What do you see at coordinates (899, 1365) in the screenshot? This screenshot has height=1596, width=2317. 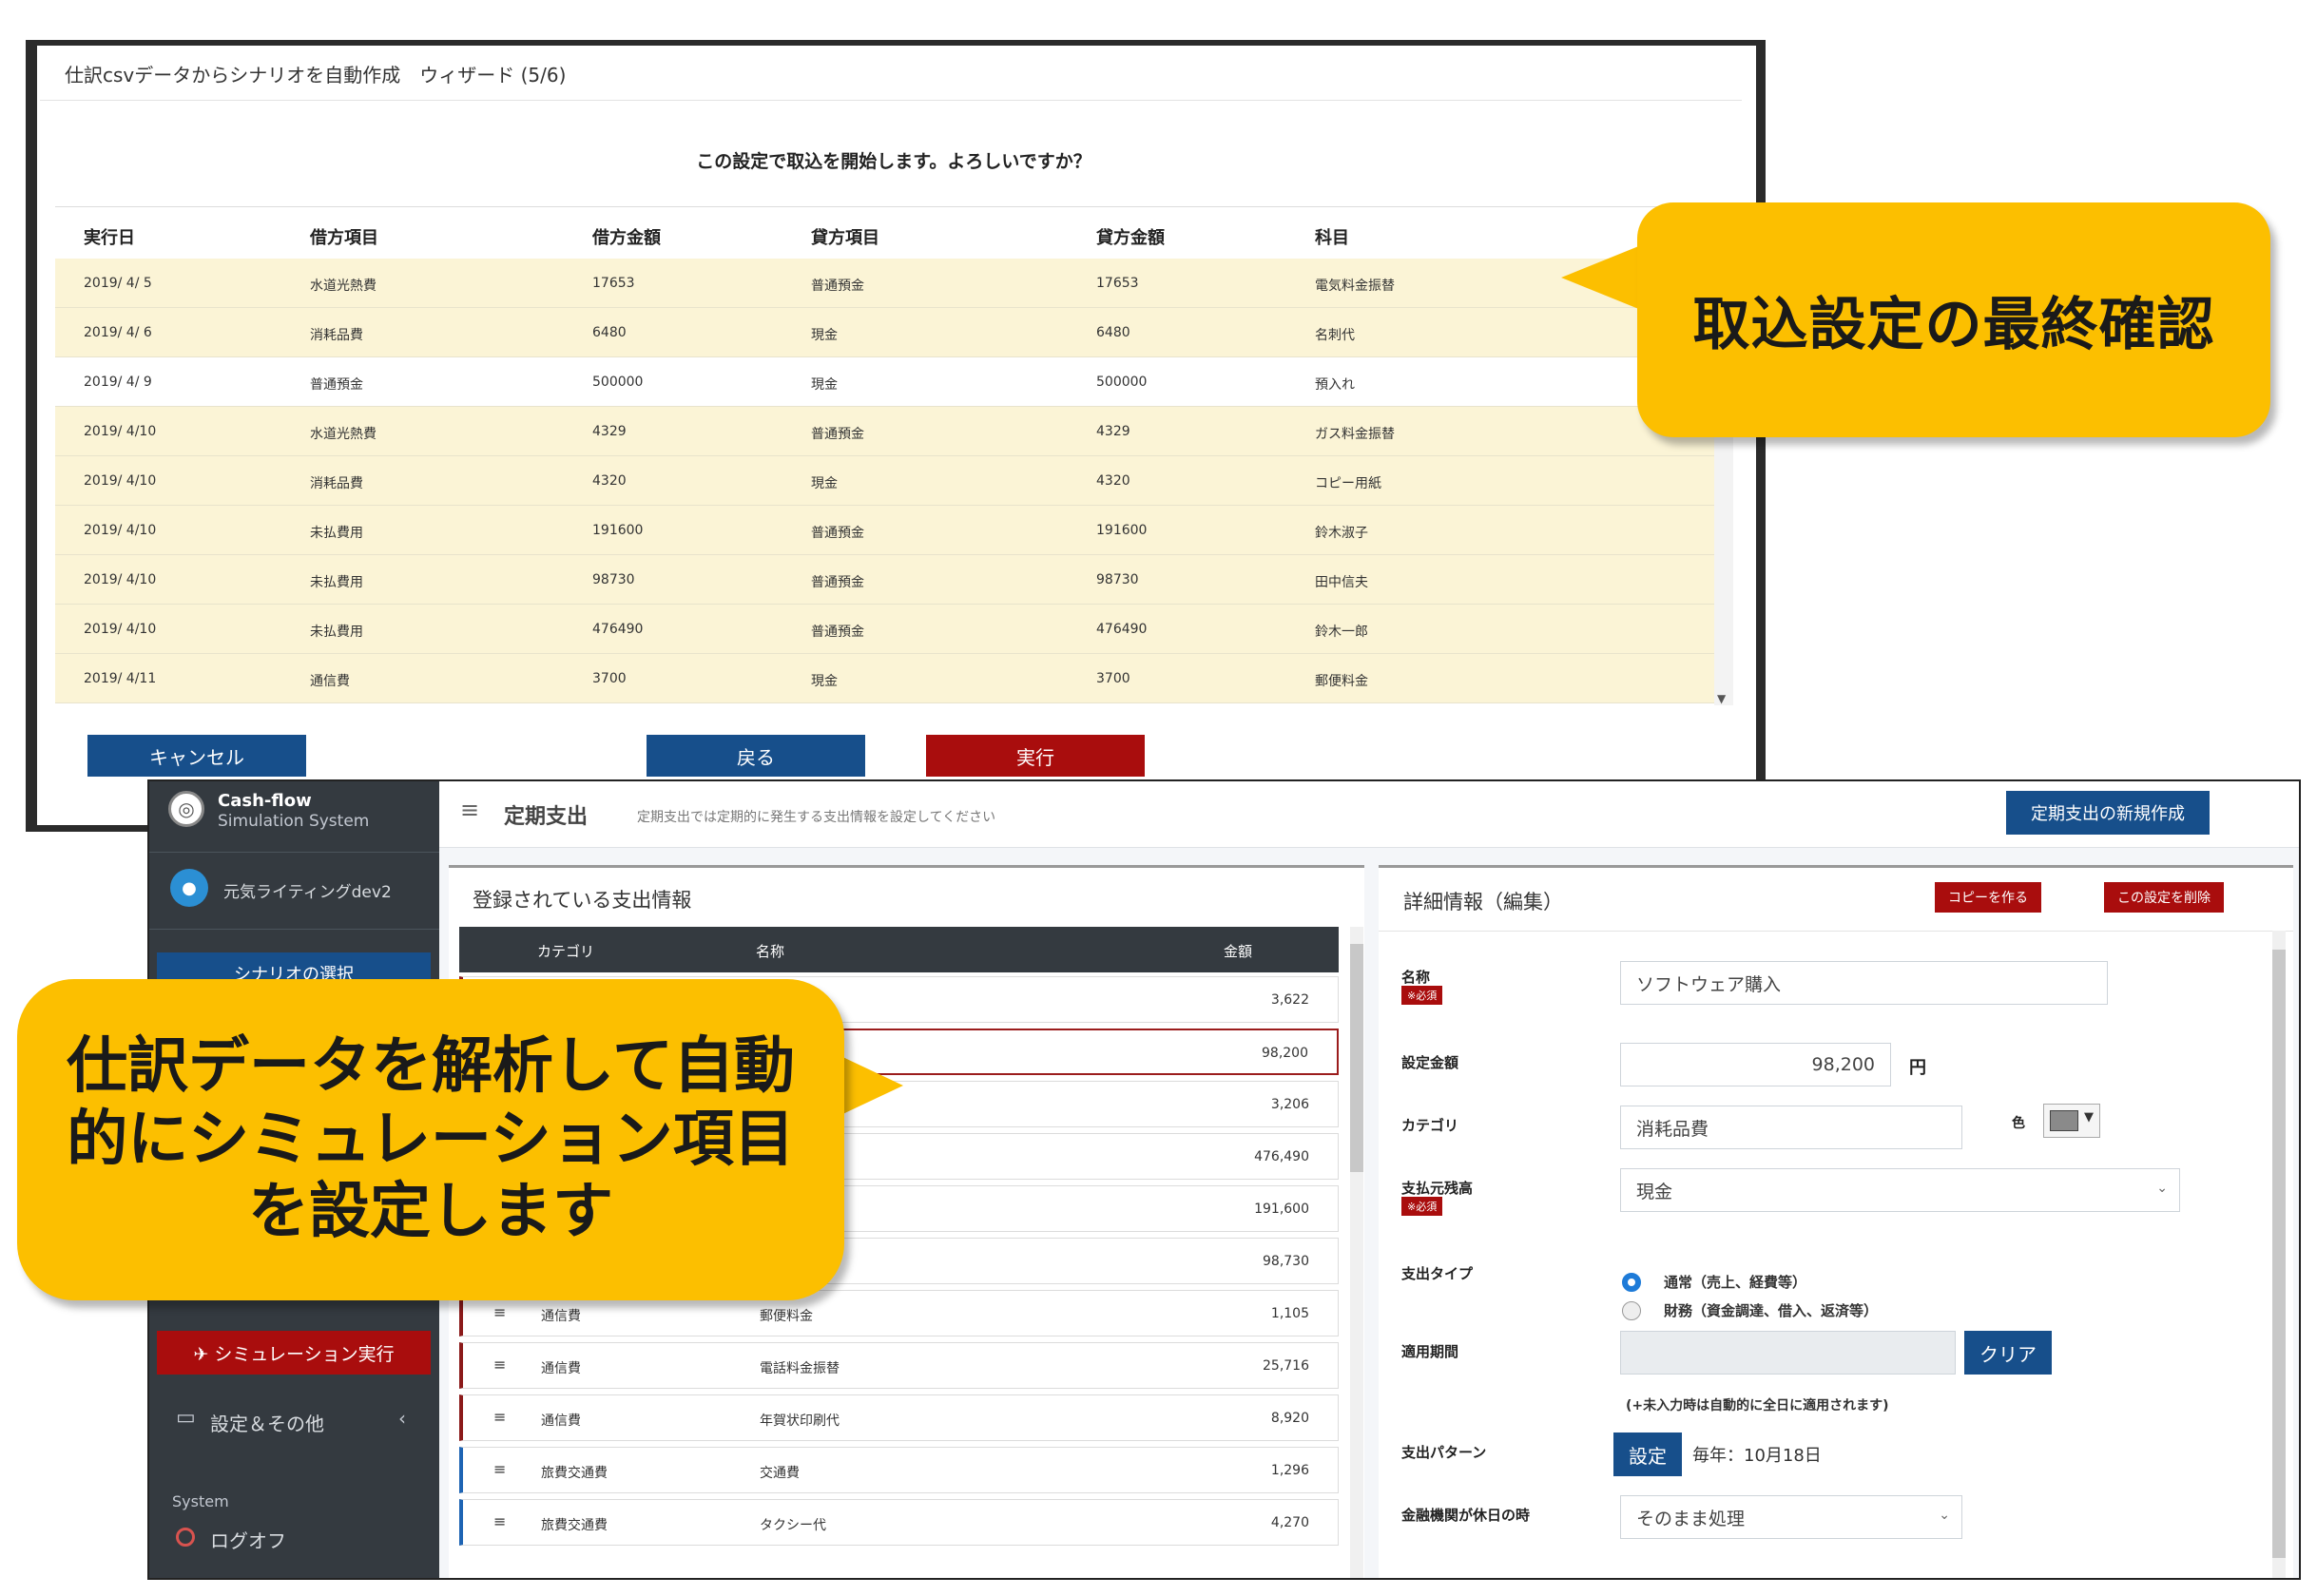 I see `list-item: ≡ 通信費 電話料金振替 25,716` at bounding box center [899, 1365].